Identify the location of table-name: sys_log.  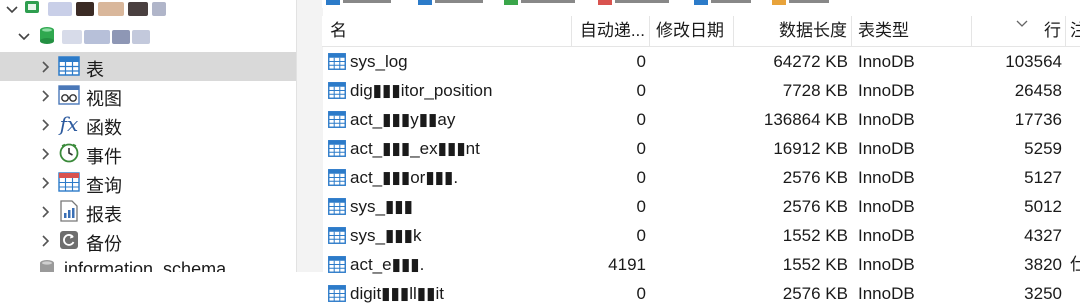
(379, 61).